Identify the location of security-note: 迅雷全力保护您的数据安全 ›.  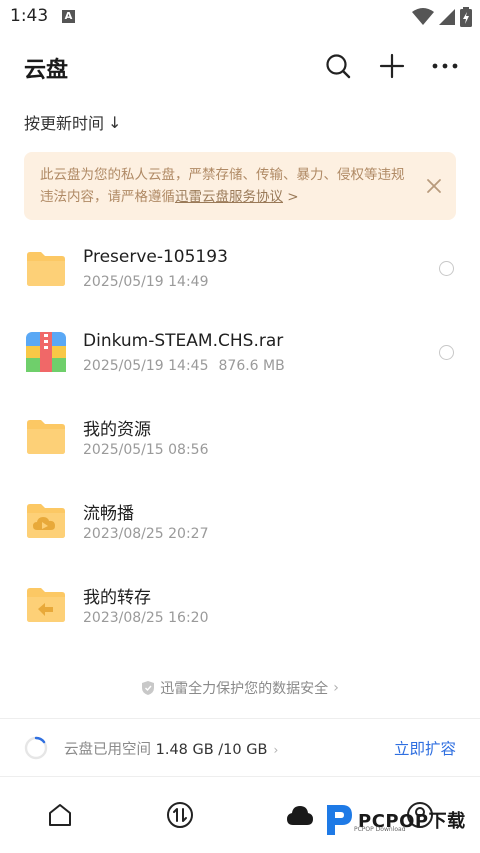
(240, 688).